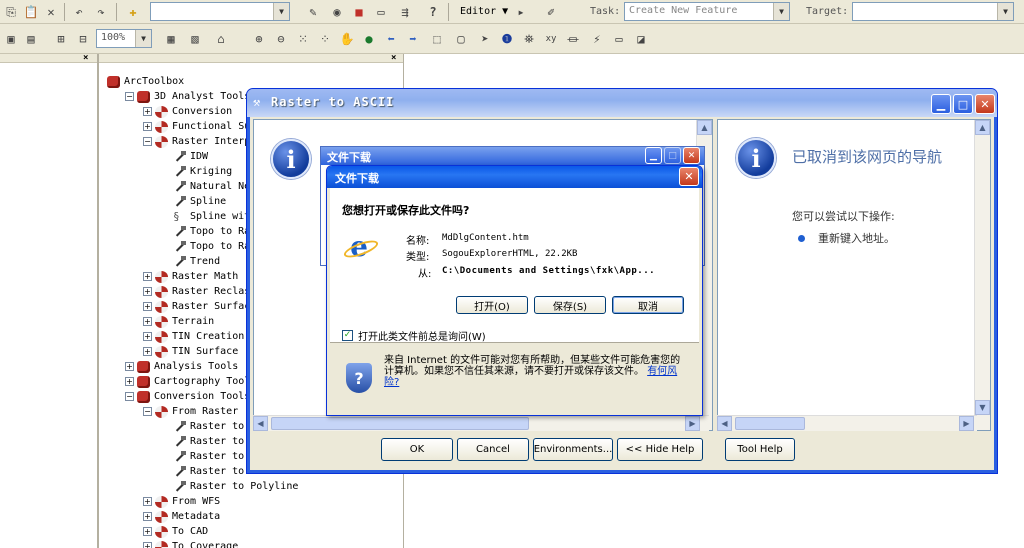 This screenshot has width=1024, height=548. What do you see at coordinates (181, 501) in the screenshot?
I see `tree-item: + From WFS` at bounding box center [181, 501].